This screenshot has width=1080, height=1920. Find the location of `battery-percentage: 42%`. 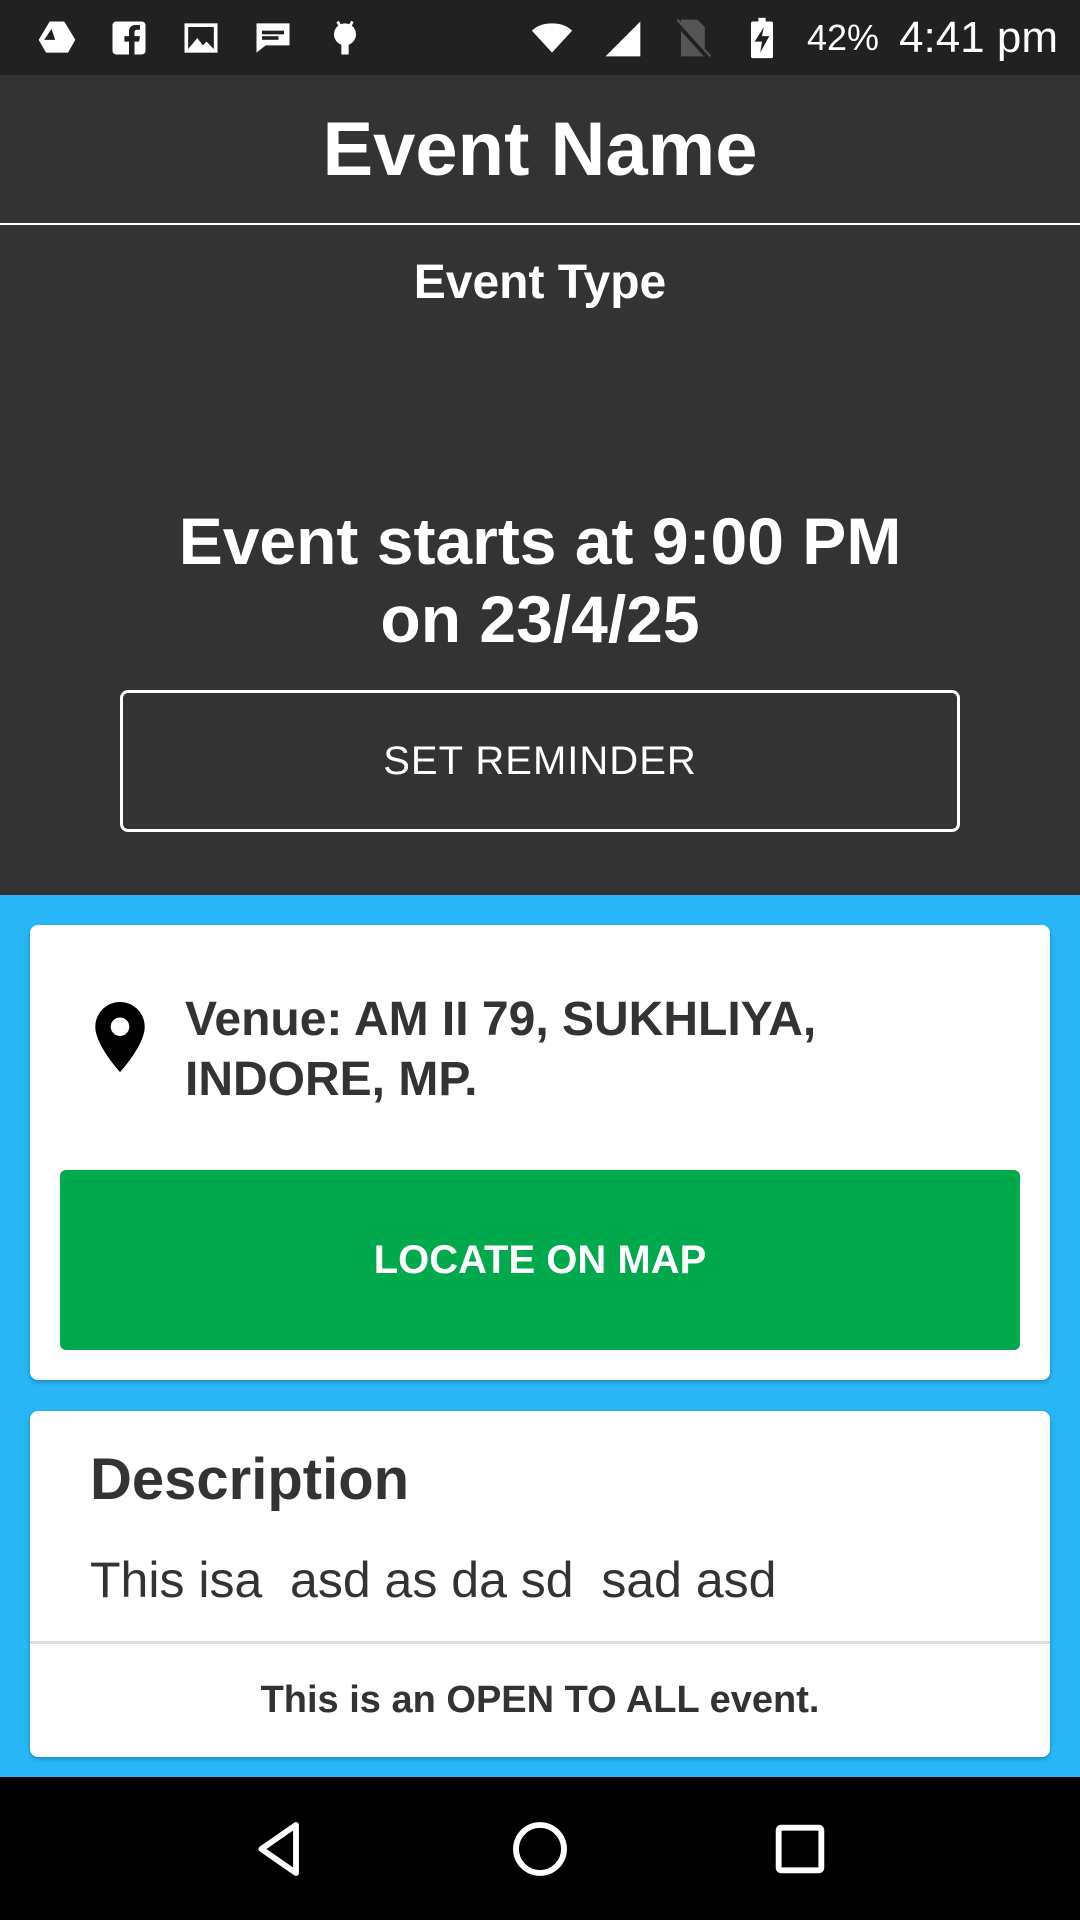

battery-percentage: 42% is located at coordinates (843, 37).